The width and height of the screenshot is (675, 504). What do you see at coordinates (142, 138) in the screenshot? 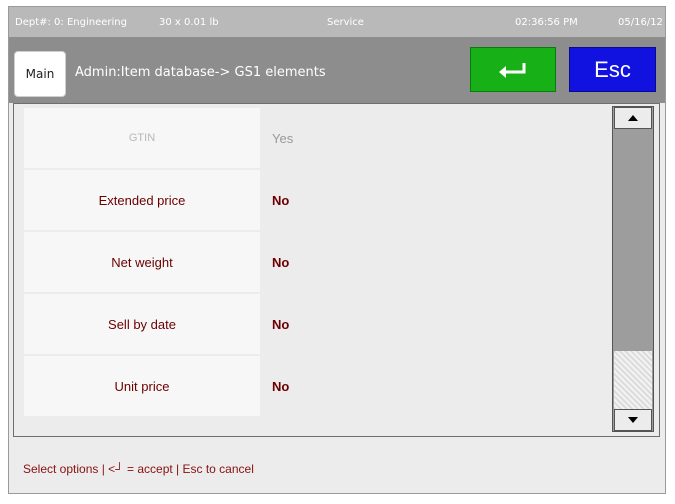
I see `option-label-button: GTIN` at bounding box center [142, 138].